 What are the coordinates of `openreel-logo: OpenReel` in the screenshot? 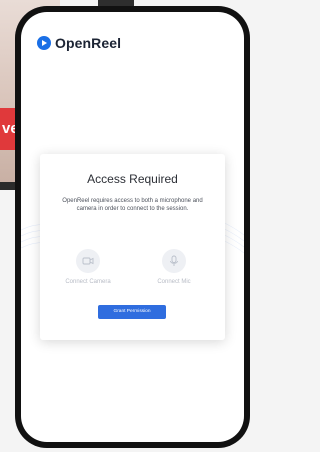 It's located at (79, 43).